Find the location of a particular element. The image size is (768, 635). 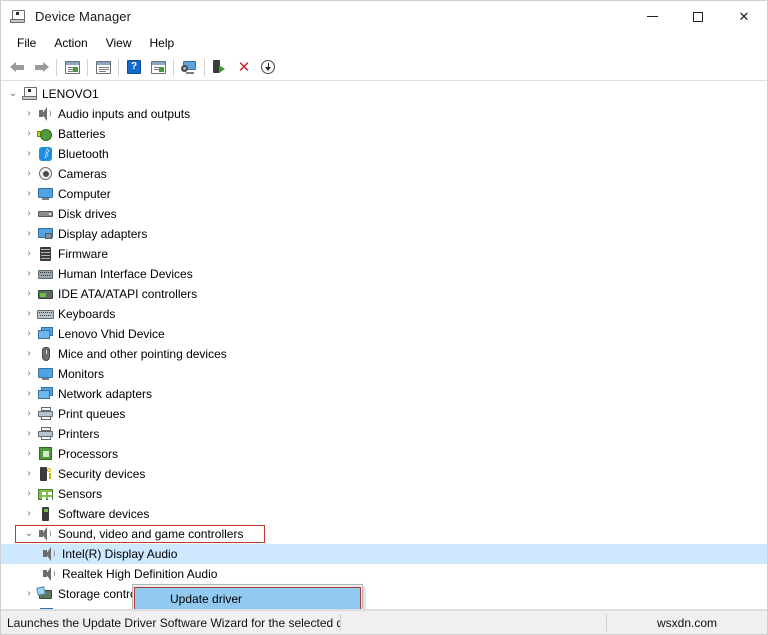

scan-for-hardware-changes-button is located at coordinates (189, 67).